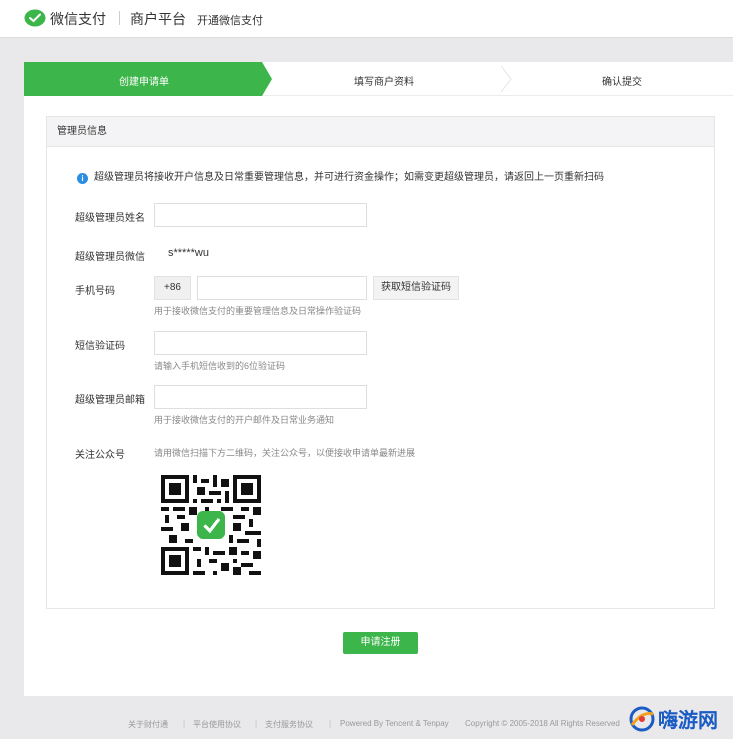  What do you see at coordinates (172, 288) in the screenshot?
I see `country-code-prefix: +86` at bounding box center [172, 288].